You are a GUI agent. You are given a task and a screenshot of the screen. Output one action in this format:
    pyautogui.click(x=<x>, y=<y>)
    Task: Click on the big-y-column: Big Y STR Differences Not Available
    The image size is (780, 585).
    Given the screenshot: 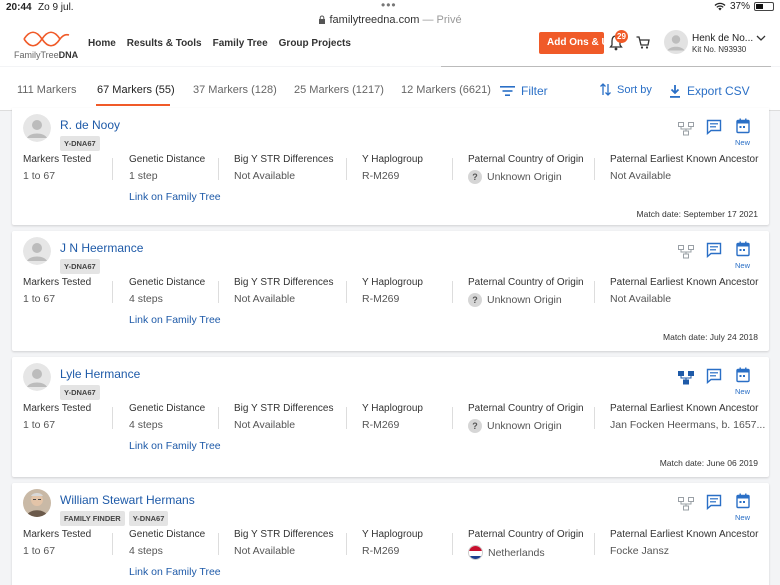 What is the action you would take?
    pyautogui.click(x=284, y=417)
    